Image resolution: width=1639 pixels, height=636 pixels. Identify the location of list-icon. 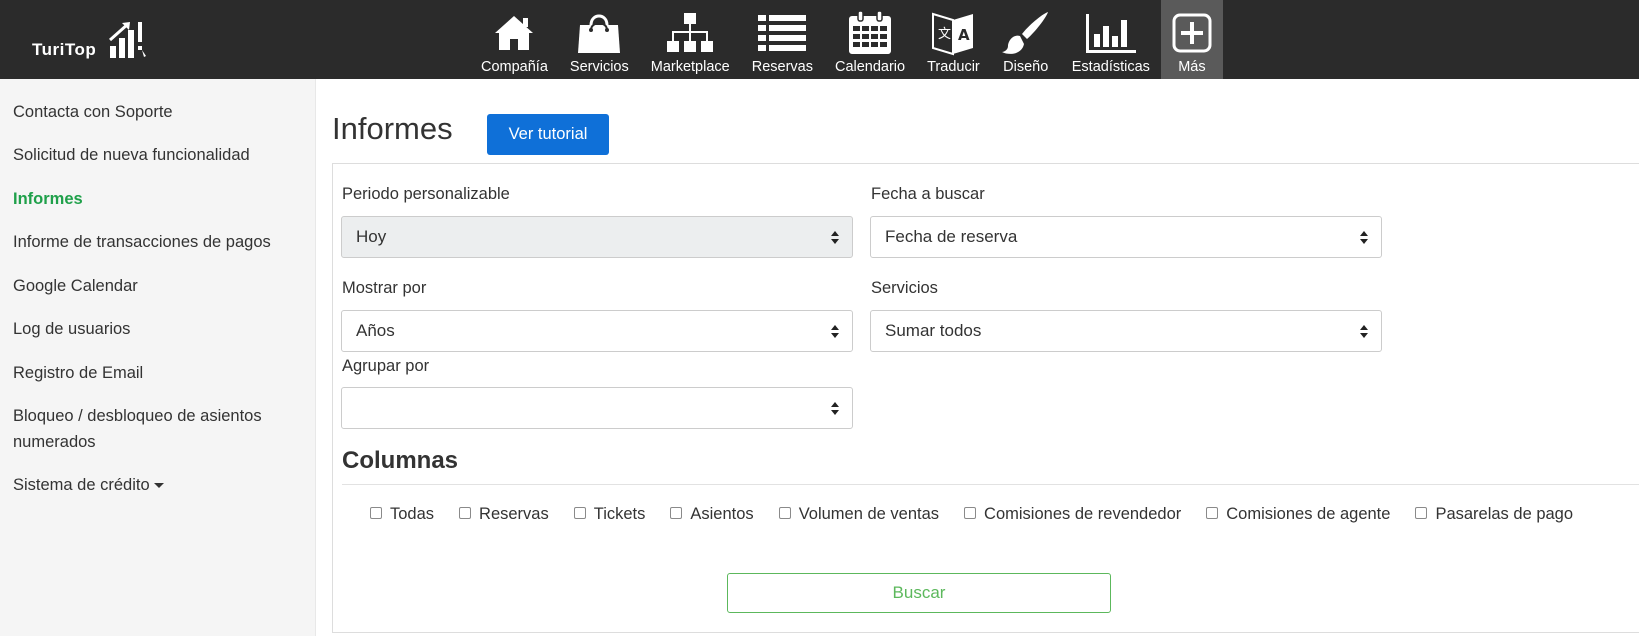
(782, 33).